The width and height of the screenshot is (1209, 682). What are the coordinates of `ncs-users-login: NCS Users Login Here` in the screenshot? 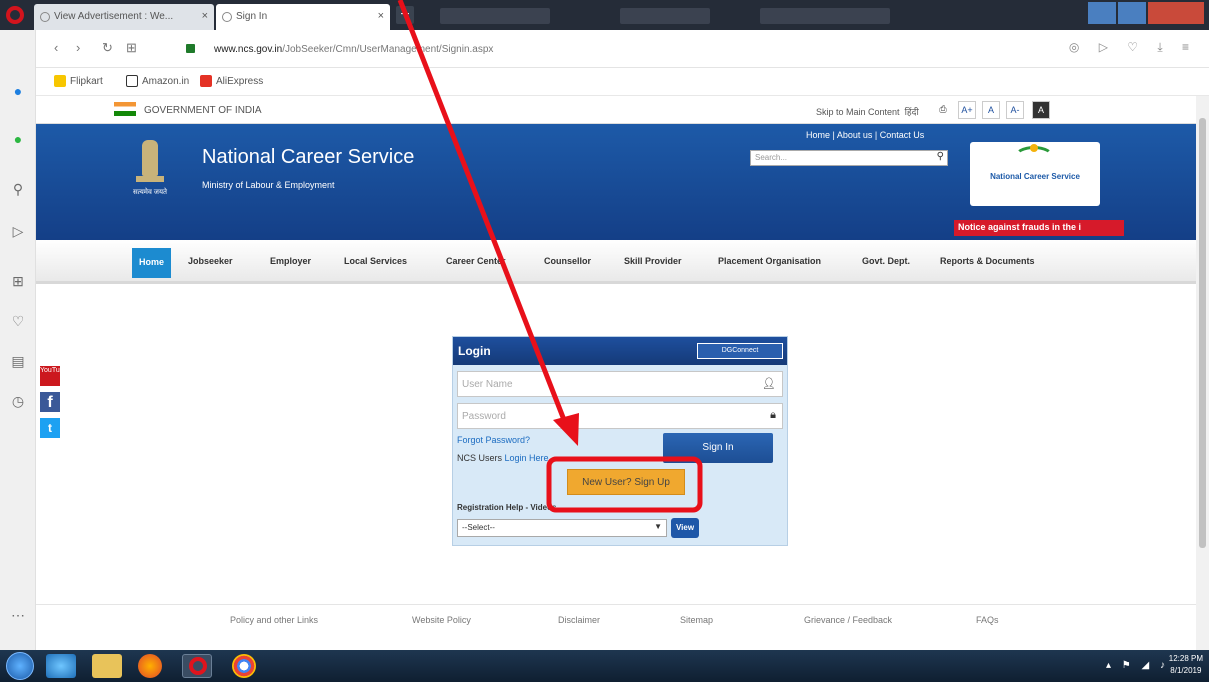 It's located at (503, 458).